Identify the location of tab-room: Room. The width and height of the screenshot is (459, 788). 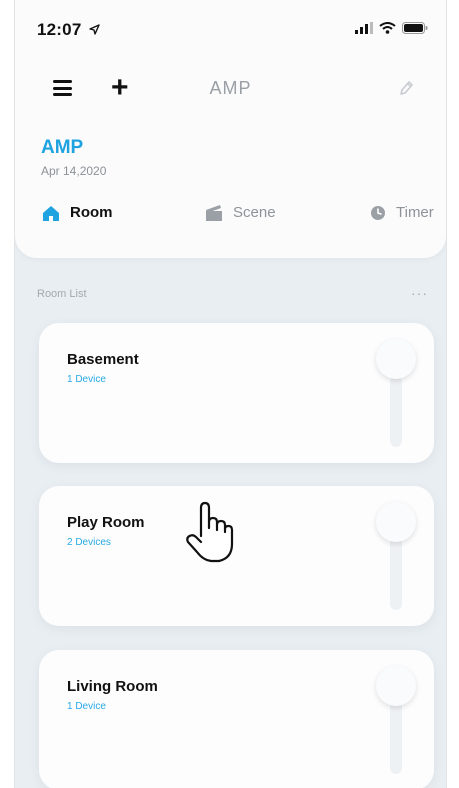
(77, 212).